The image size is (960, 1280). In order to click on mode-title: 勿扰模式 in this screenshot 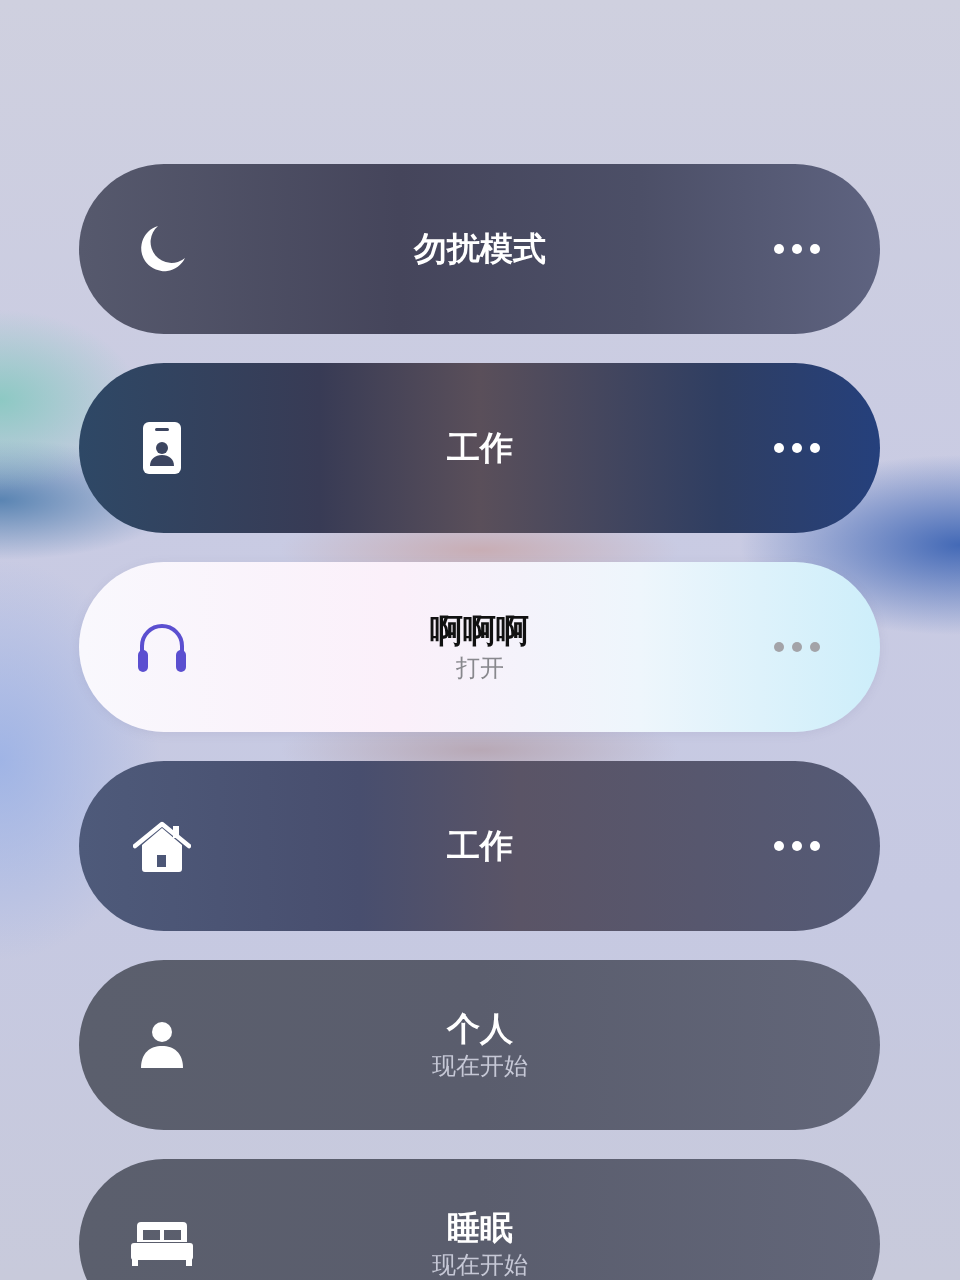, I will do `click(479, 249)`.